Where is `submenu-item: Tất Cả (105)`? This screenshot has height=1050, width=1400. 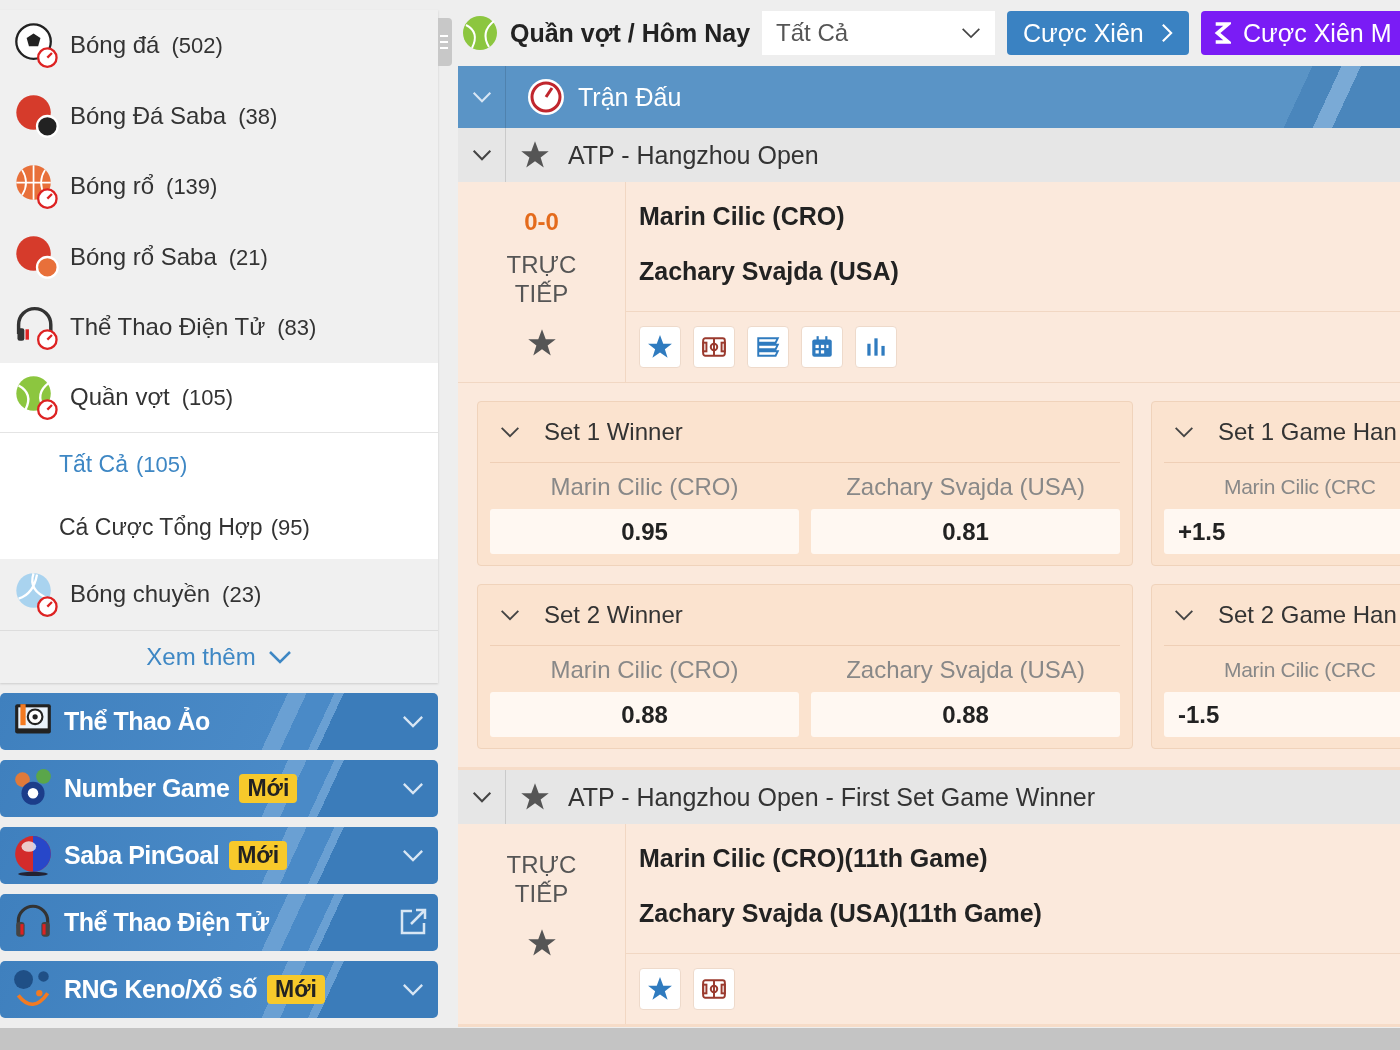
submenu-item: Tất Cả (105) is located at coordinates (219, 464).